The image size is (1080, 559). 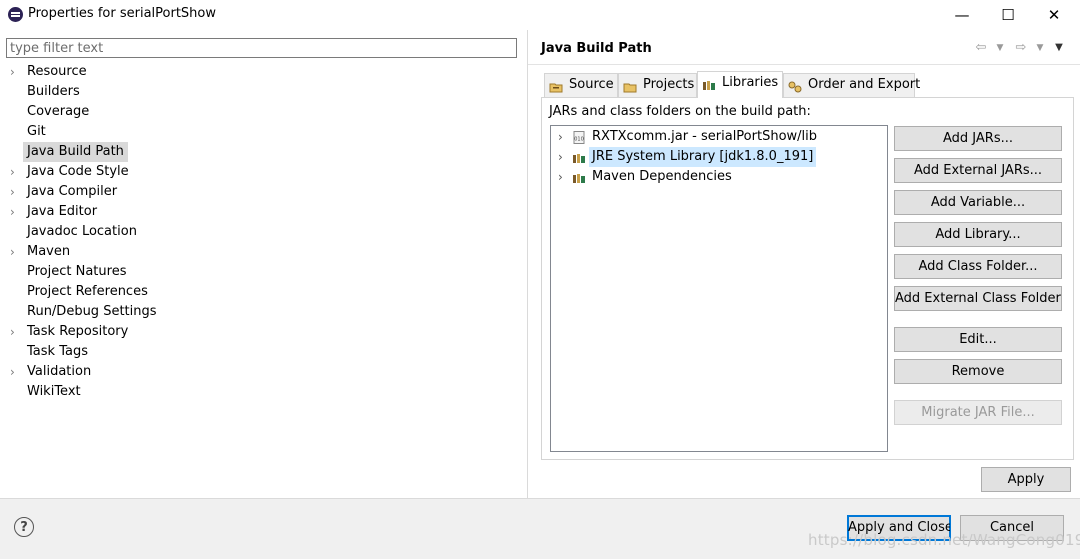 I want to click on minimize-button: —, so click(x=962, y=15).